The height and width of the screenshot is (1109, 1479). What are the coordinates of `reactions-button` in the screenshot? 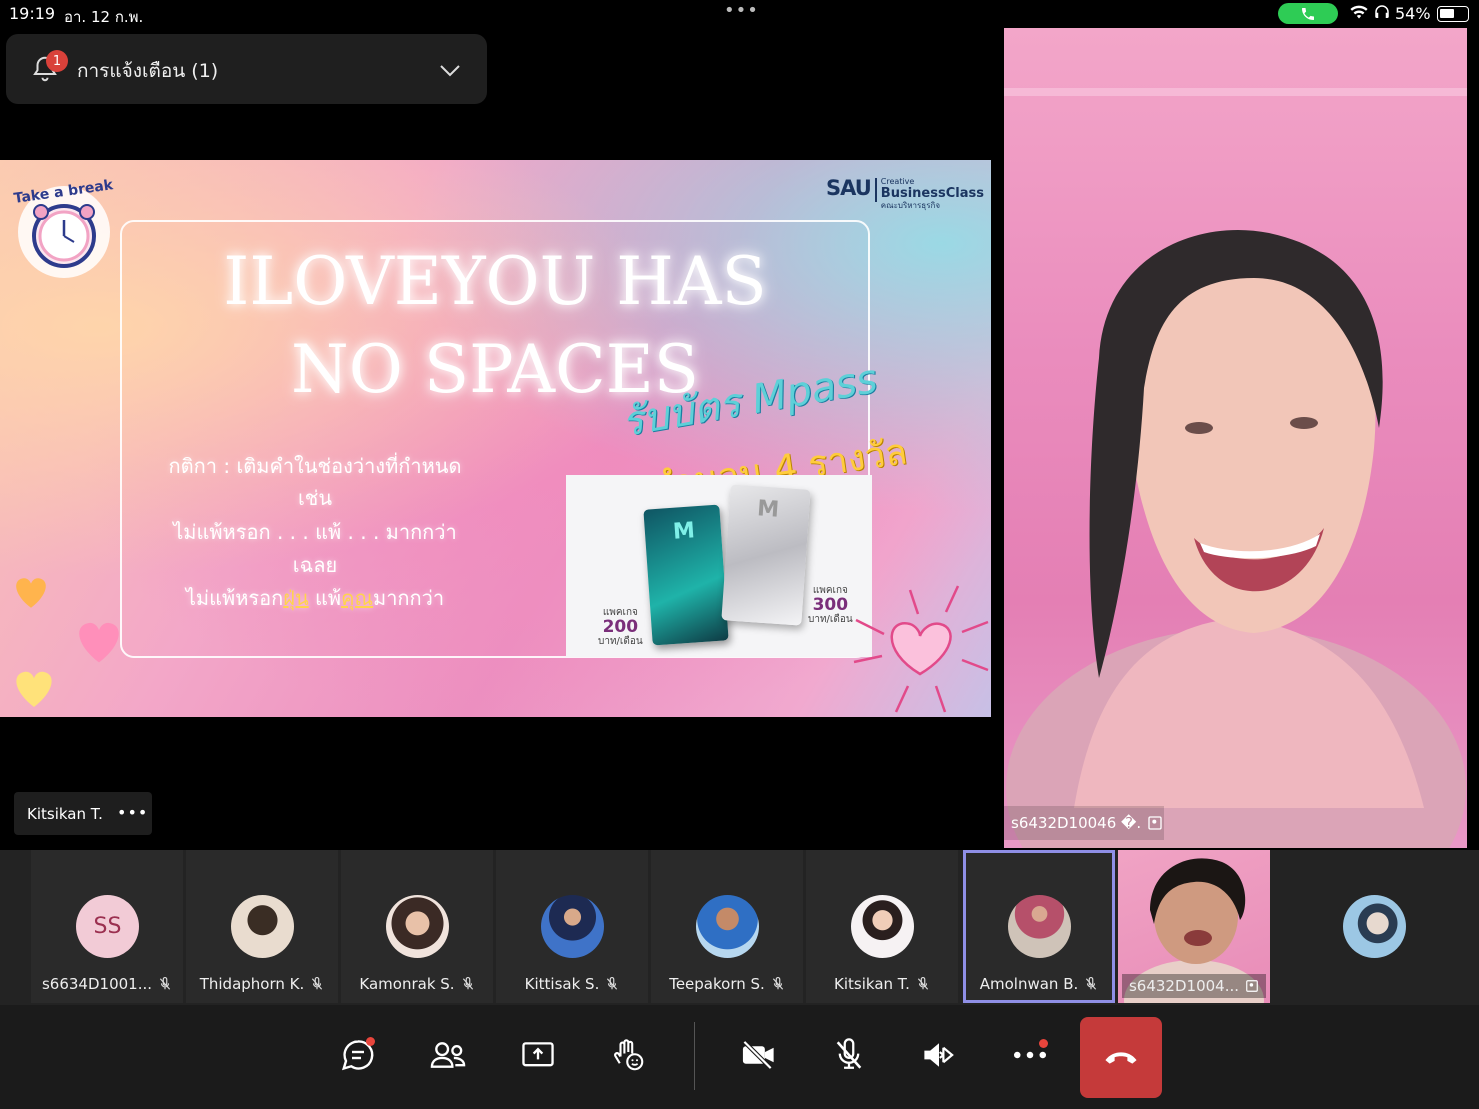 It's located at (628, 1055).